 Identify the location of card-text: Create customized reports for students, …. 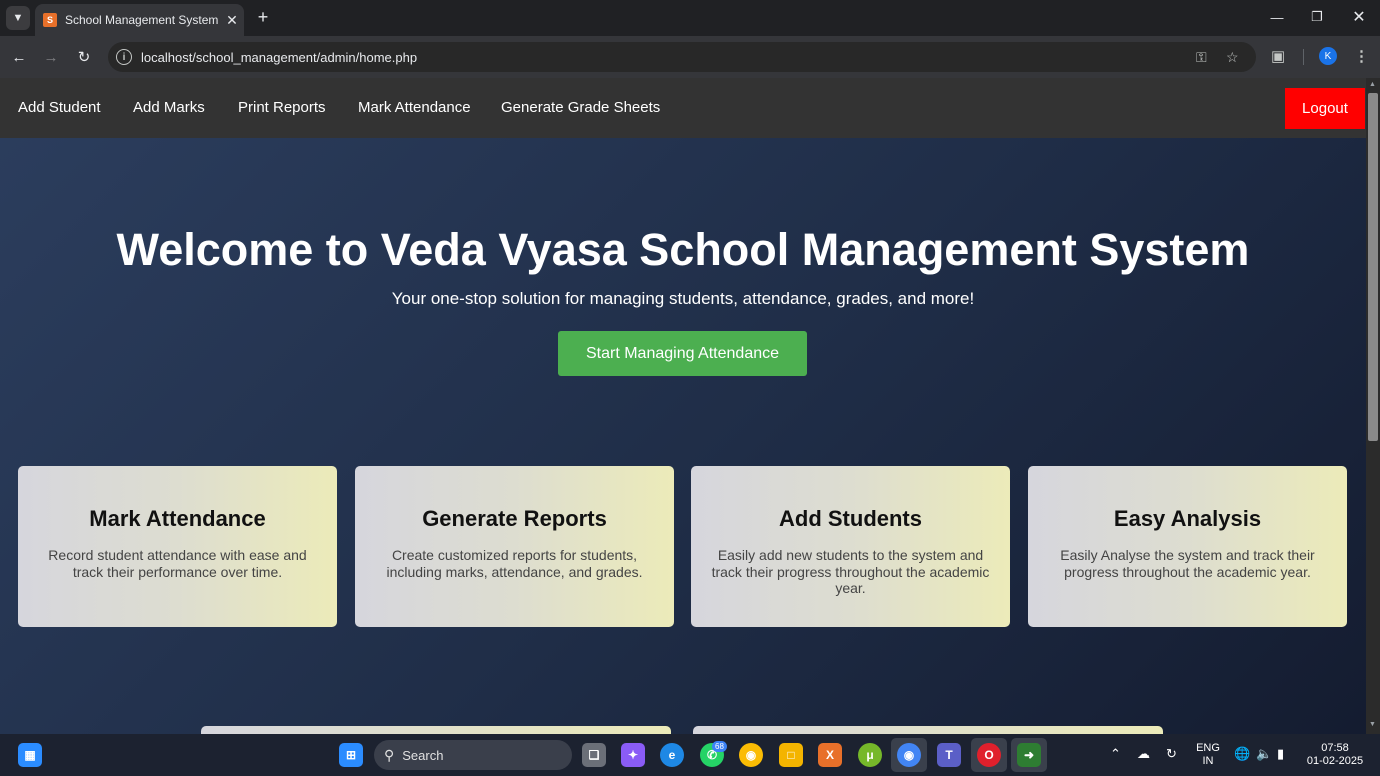
(514, 563).